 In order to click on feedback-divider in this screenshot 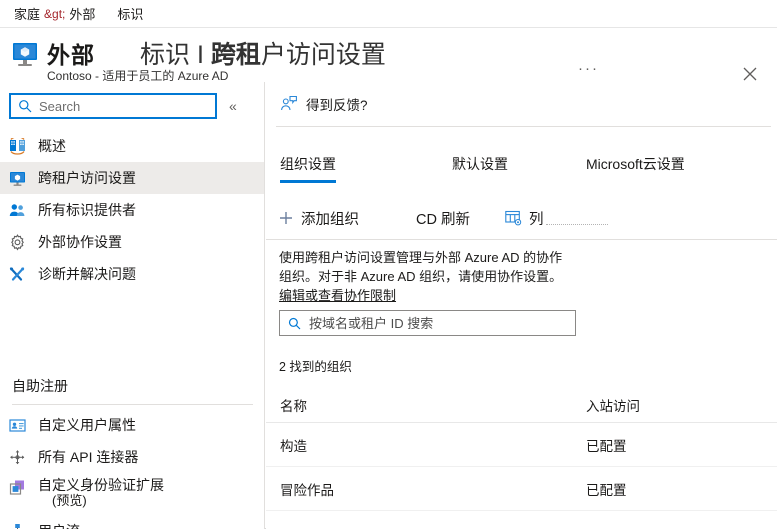, I will do `click(523, 126)`.